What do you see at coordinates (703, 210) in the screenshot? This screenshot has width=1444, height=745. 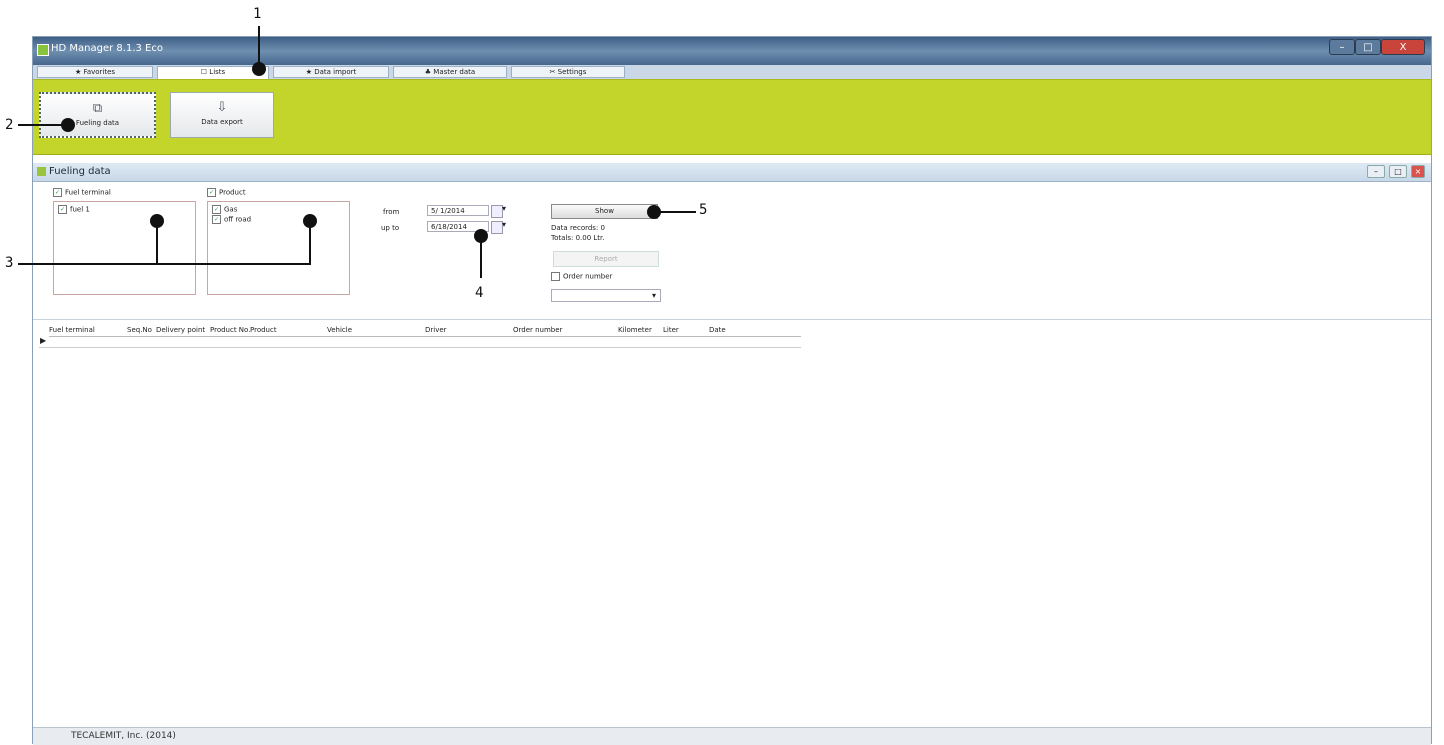 I see `callout-5-number: 5` at bounding box center [703, 210].